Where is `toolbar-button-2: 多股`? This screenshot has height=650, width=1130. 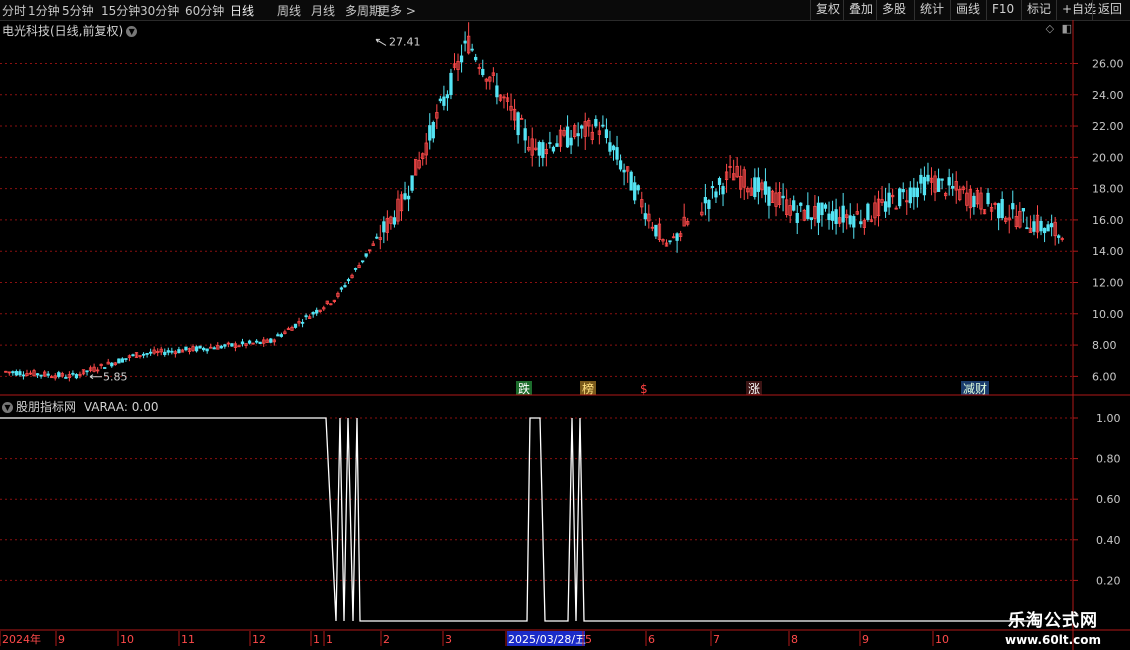 toolbar-button-2: 多股 is located at coordinates (893, 10).